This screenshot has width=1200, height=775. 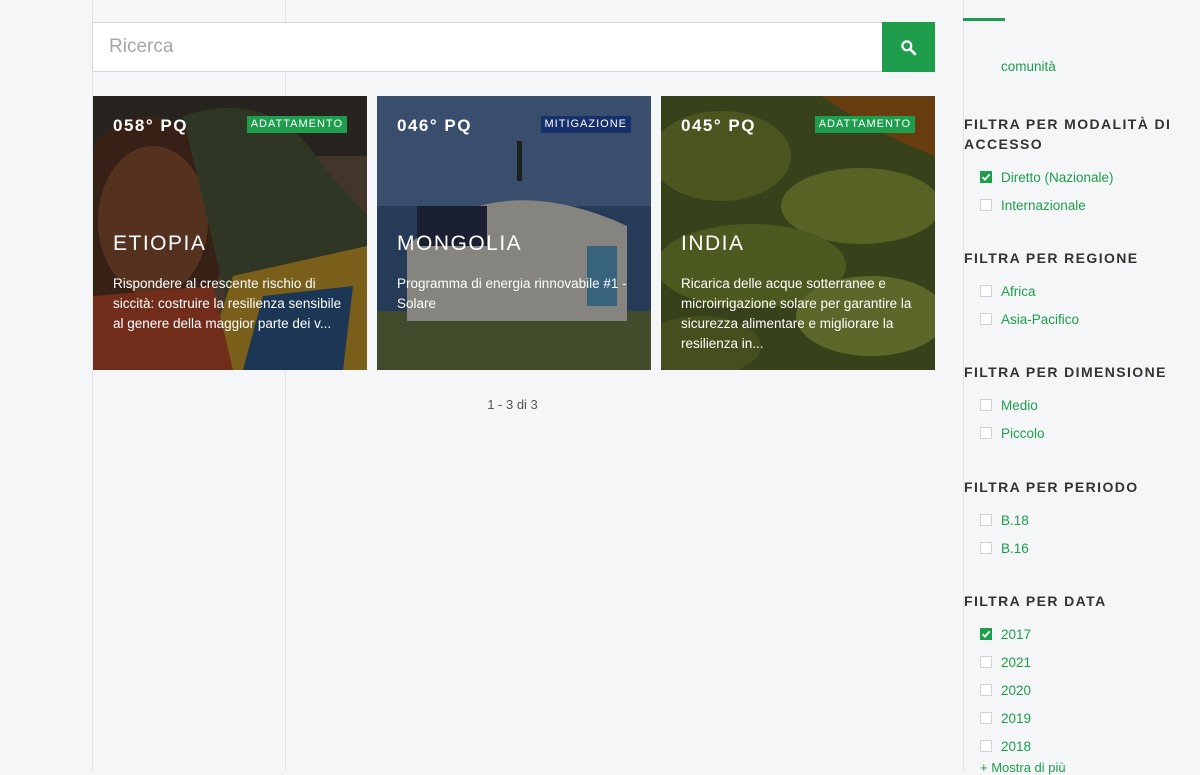 I want to click on filter-group-size: FILTRA PER DIMENSIONE Medio Piccolo, so click(x=1074, y=404).